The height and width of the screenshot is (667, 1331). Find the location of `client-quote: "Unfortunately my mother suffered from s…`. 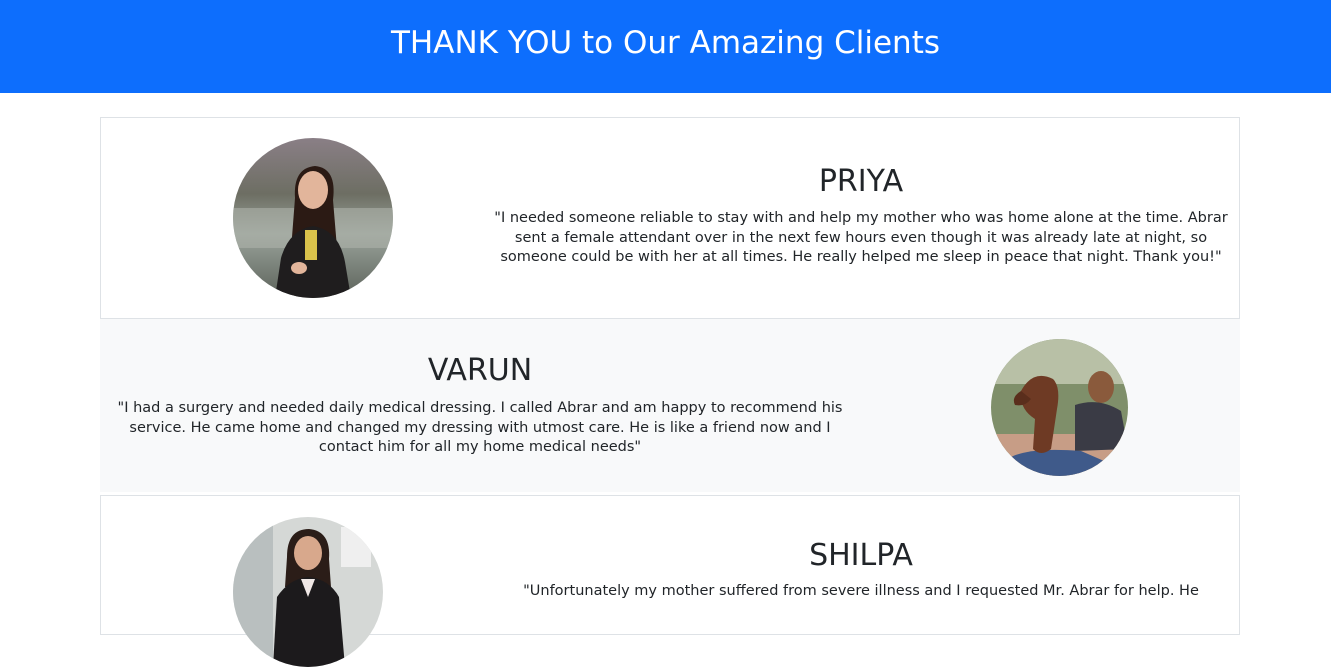

client-quote: "Unfortunately my mother suffered from s… is located at coordinates (861, 591).